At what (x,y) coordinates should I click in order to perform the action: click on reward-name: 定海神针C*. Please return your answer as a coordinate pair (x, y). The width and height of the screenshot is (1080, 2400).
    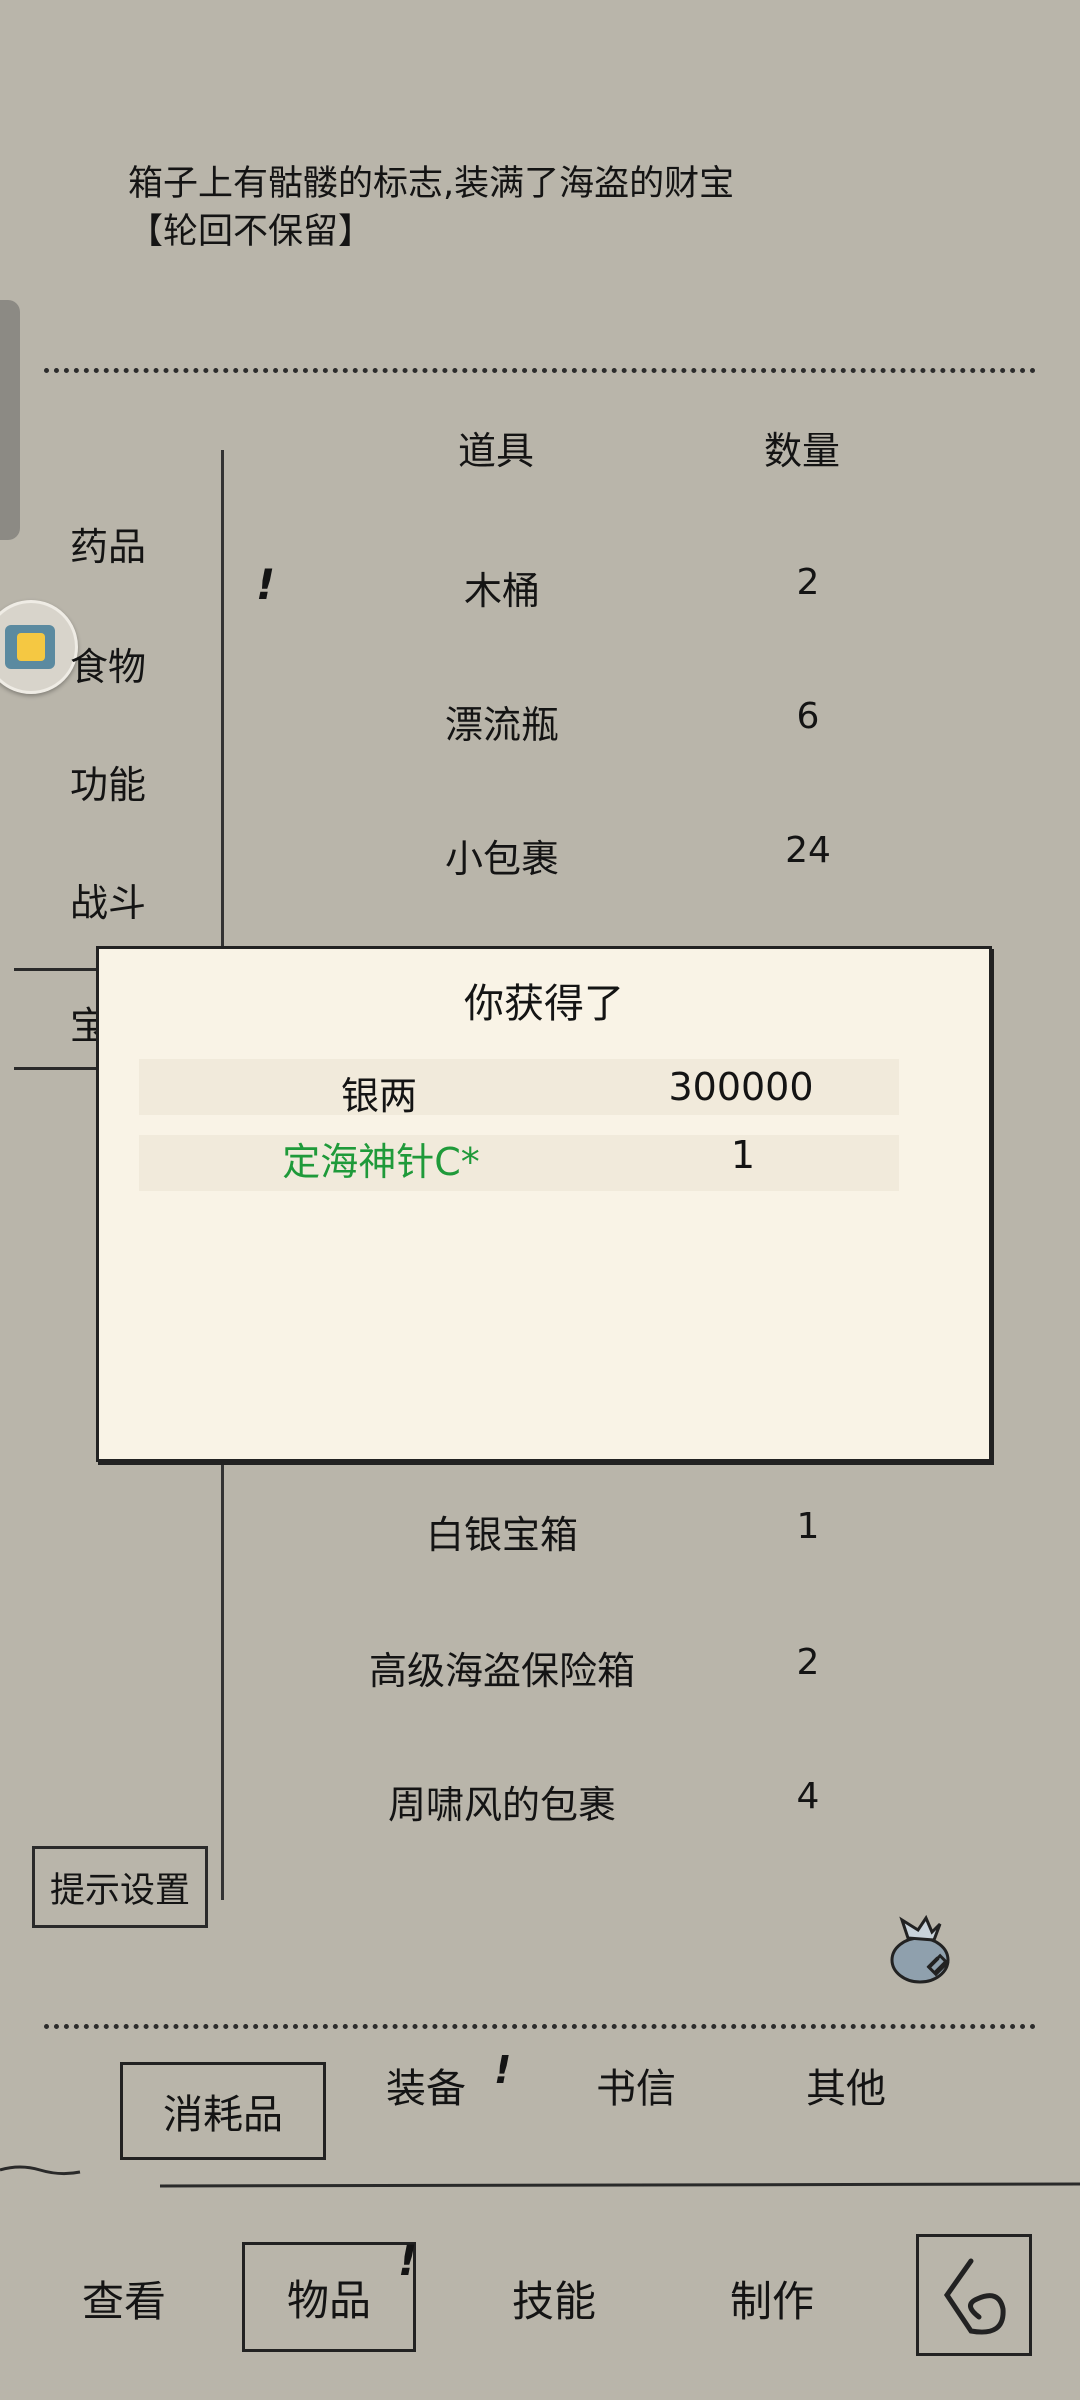
    Looking at the image, I should click on (381, 1162).